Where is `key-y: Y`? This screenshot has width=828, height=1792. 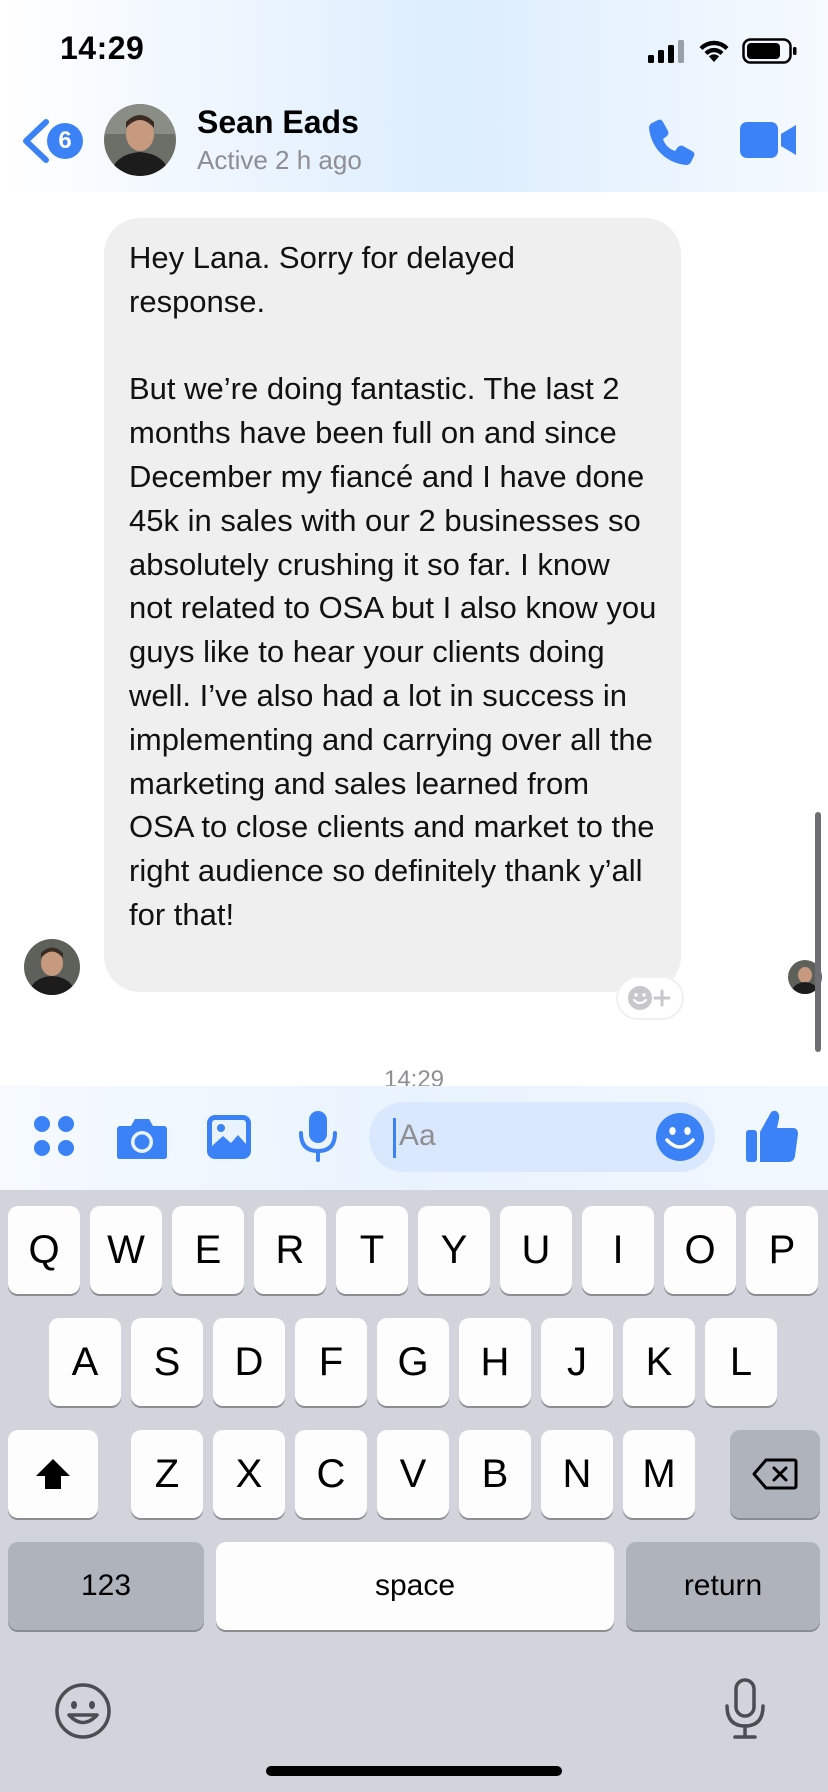 key-y: Y is located at coordinates (454, 1250).